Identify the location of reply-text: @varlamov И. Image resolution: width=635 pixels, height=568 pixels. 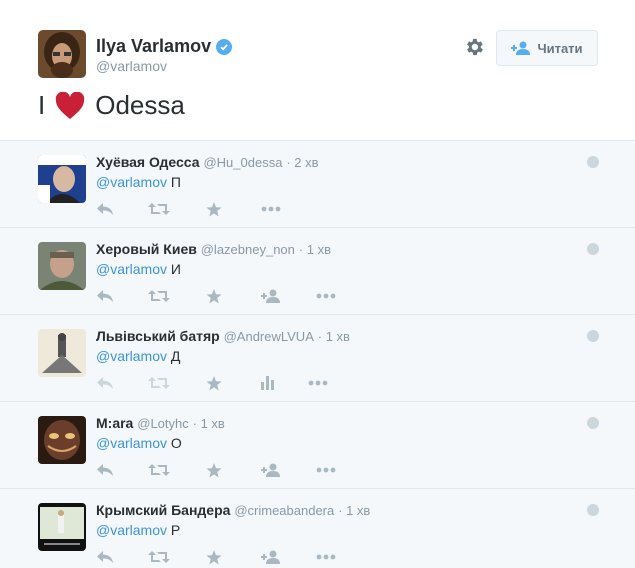
(138, 269).